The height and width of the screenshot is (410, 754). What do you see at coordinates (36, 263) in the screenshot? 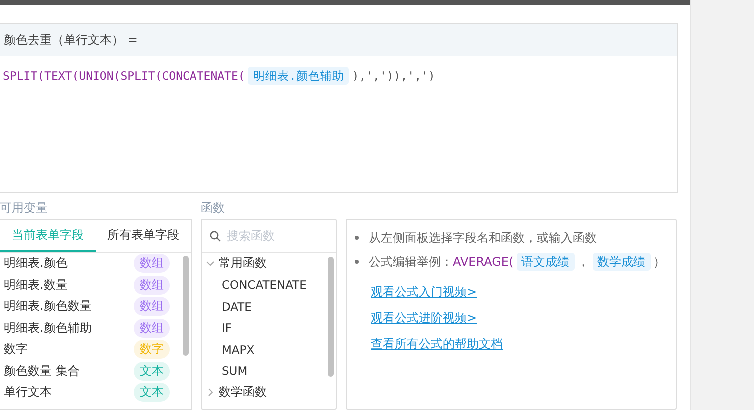
I see `field-name: 明细表.颜色` at bounding box center [36, 263].